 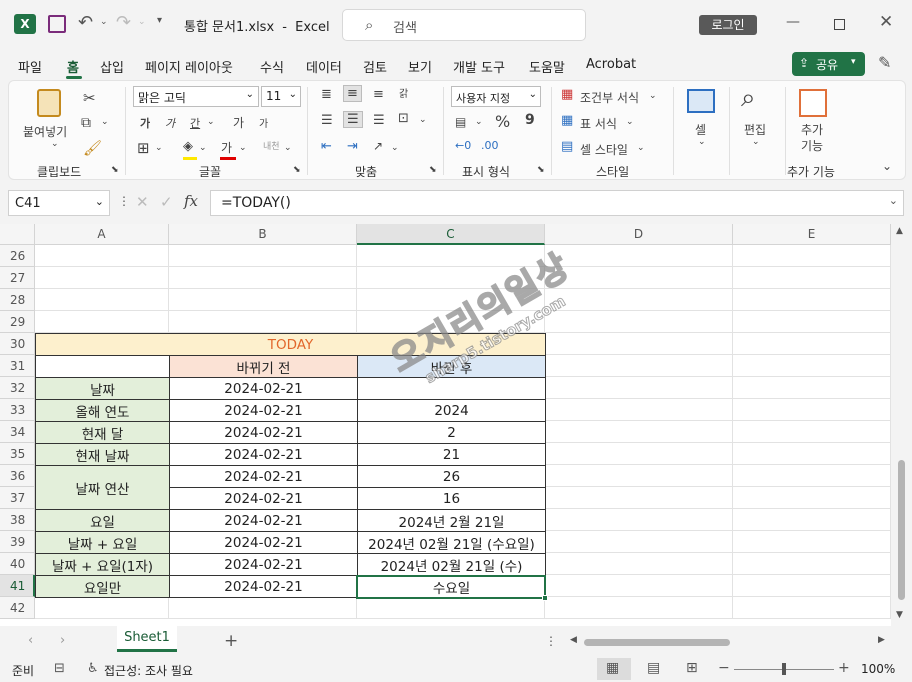 What do you see at coordinates (403, 92) in the screenshot?
I see `wrap-text-button: 갉` at bounding box center [403, 92].